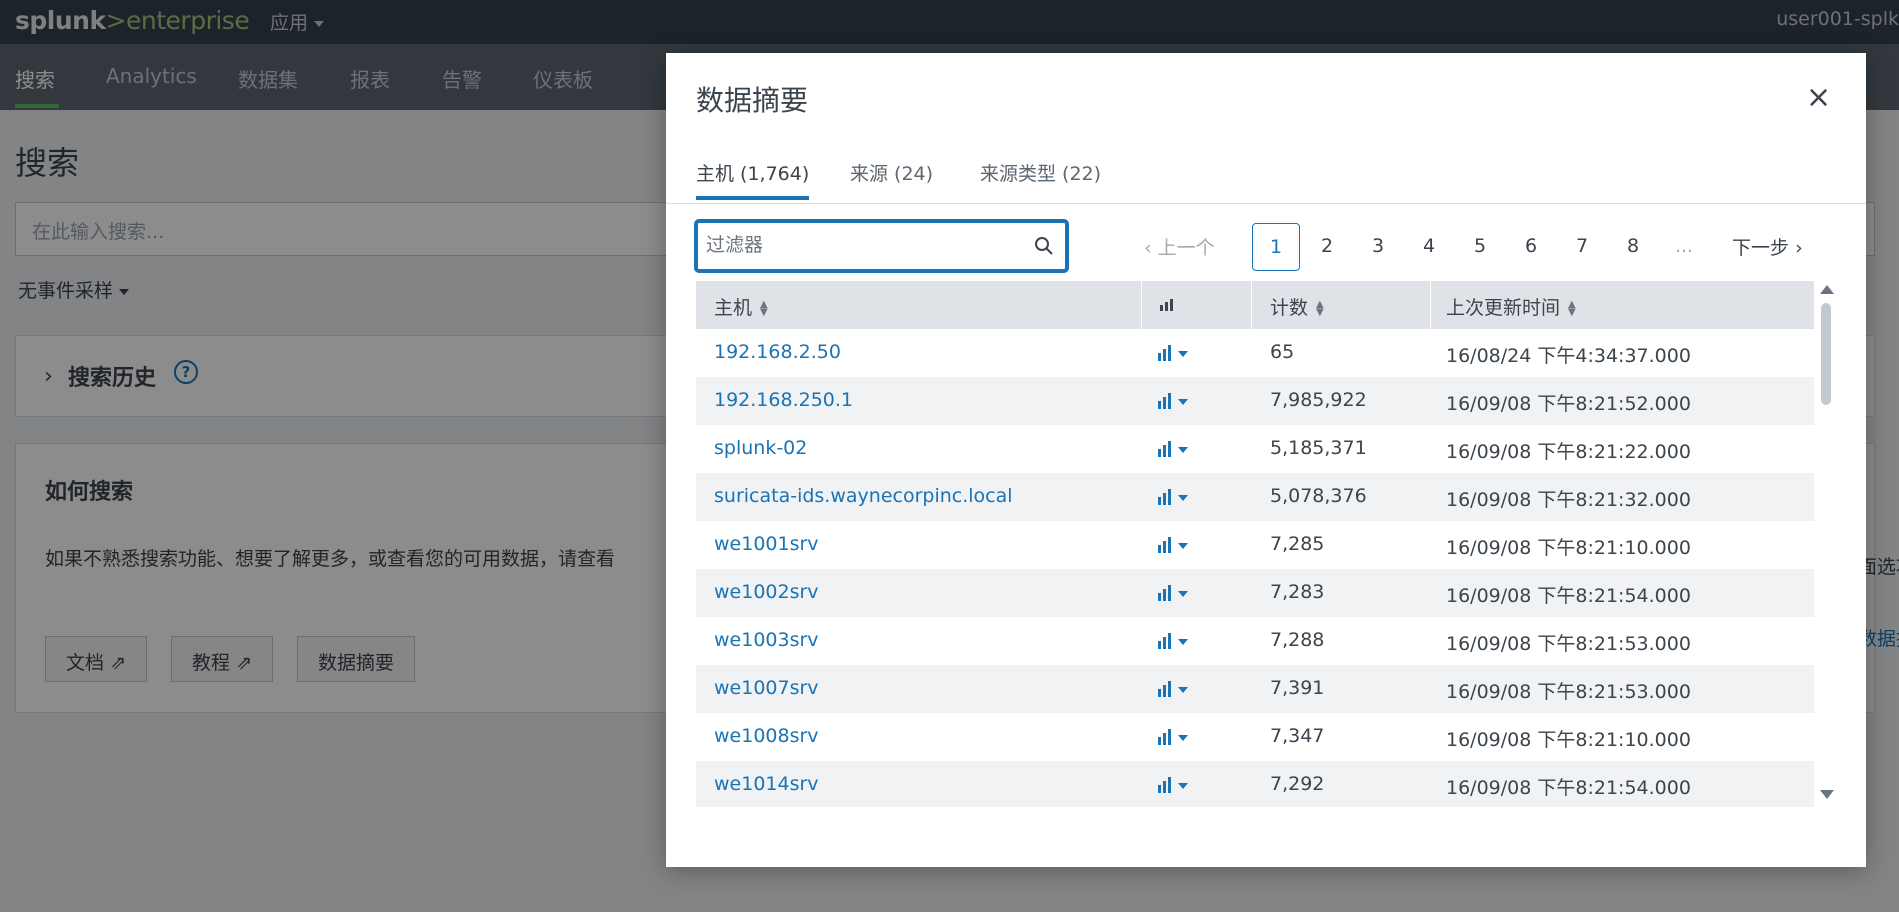  I want to click on count-value: 7,292, so click(1297, 784).